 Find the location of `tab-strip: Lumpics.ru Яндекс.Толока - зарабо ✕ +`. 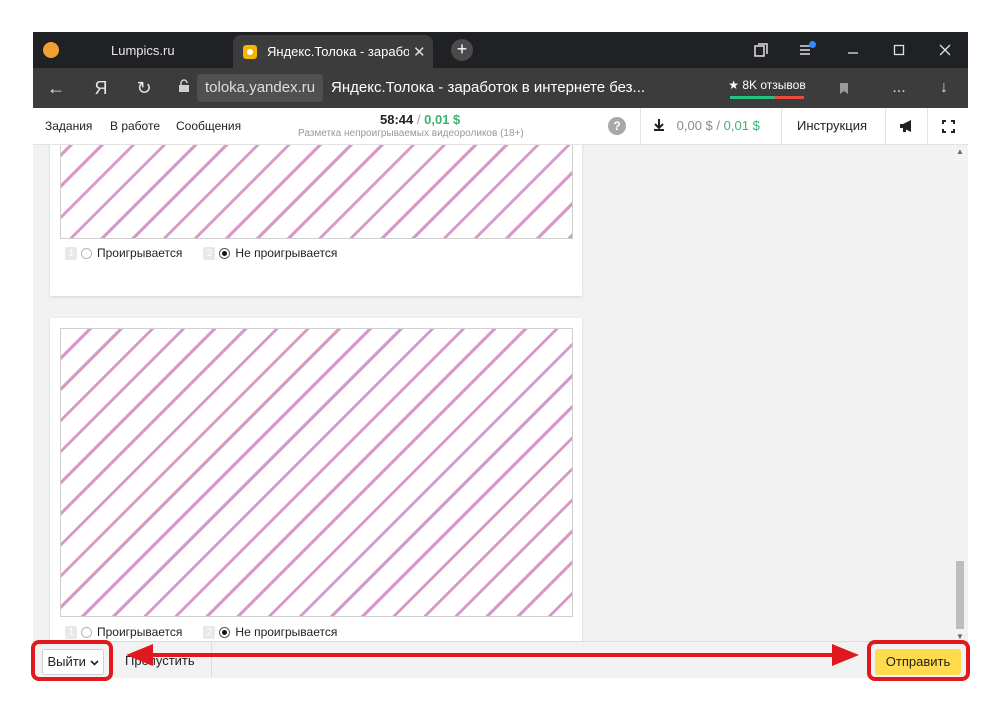

tab-strip: Lumpics.ru Яндекс.Толока - зарабо ✕ + is located at coordinates (500, 50).